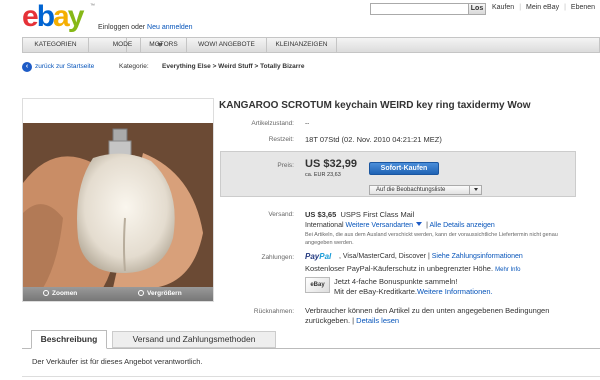 This screenshot has width=600, height=380. Describe the element at coordinates (373, 139) in the screenshot. I see `time-left-value: 18T 07Std (02. Nov. 2010 04:21:21 MEZ)` at that location.